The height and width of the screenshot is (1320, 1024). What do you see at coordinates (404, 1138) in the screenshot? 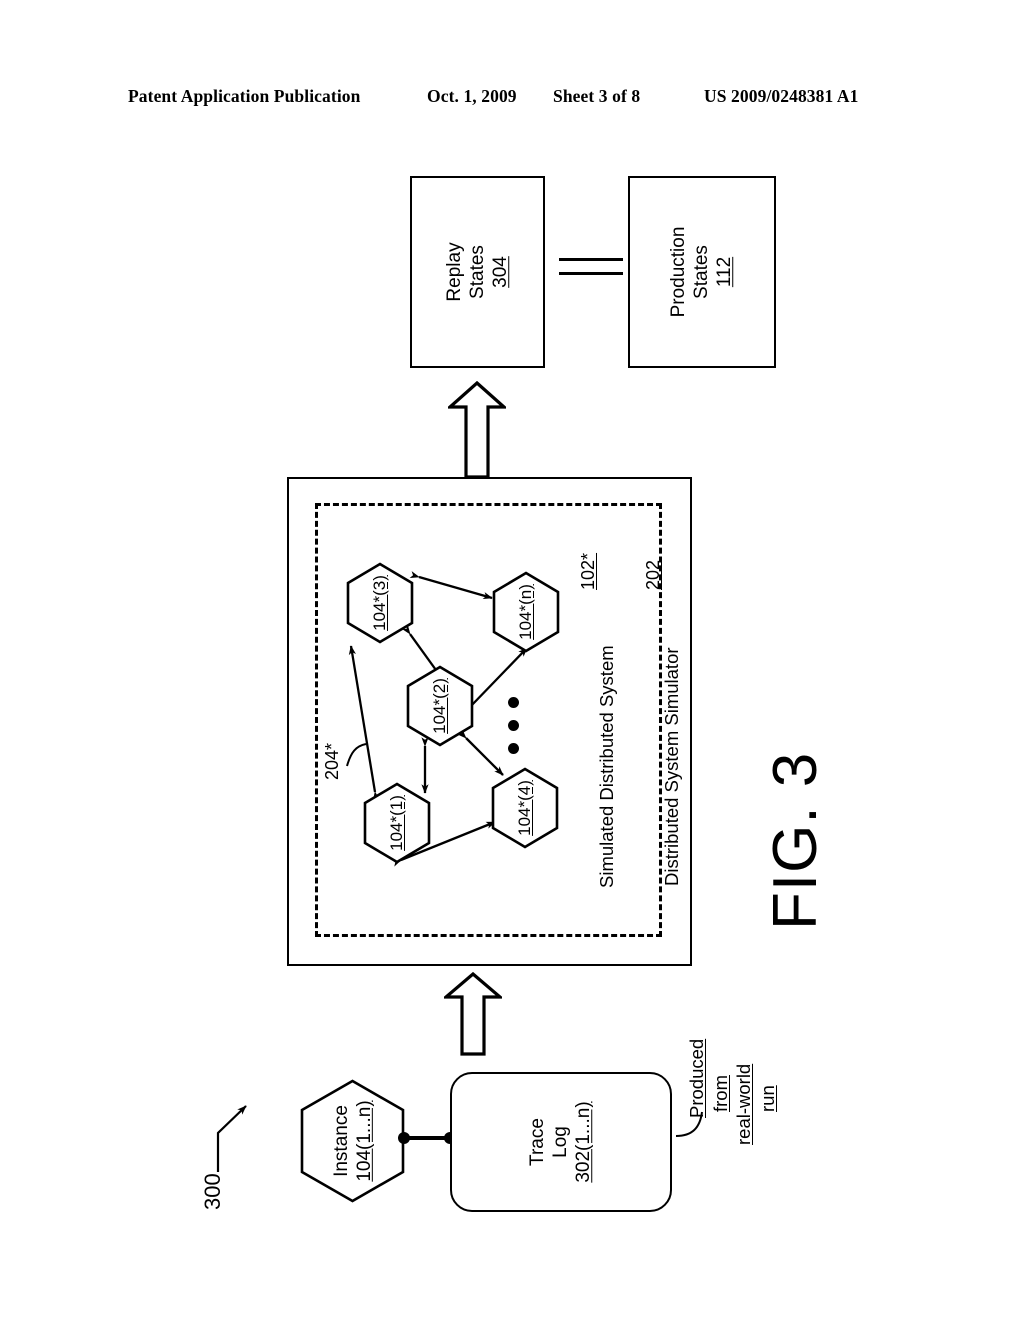
I see `connector-node-left` at bounding box center [404, 1138].